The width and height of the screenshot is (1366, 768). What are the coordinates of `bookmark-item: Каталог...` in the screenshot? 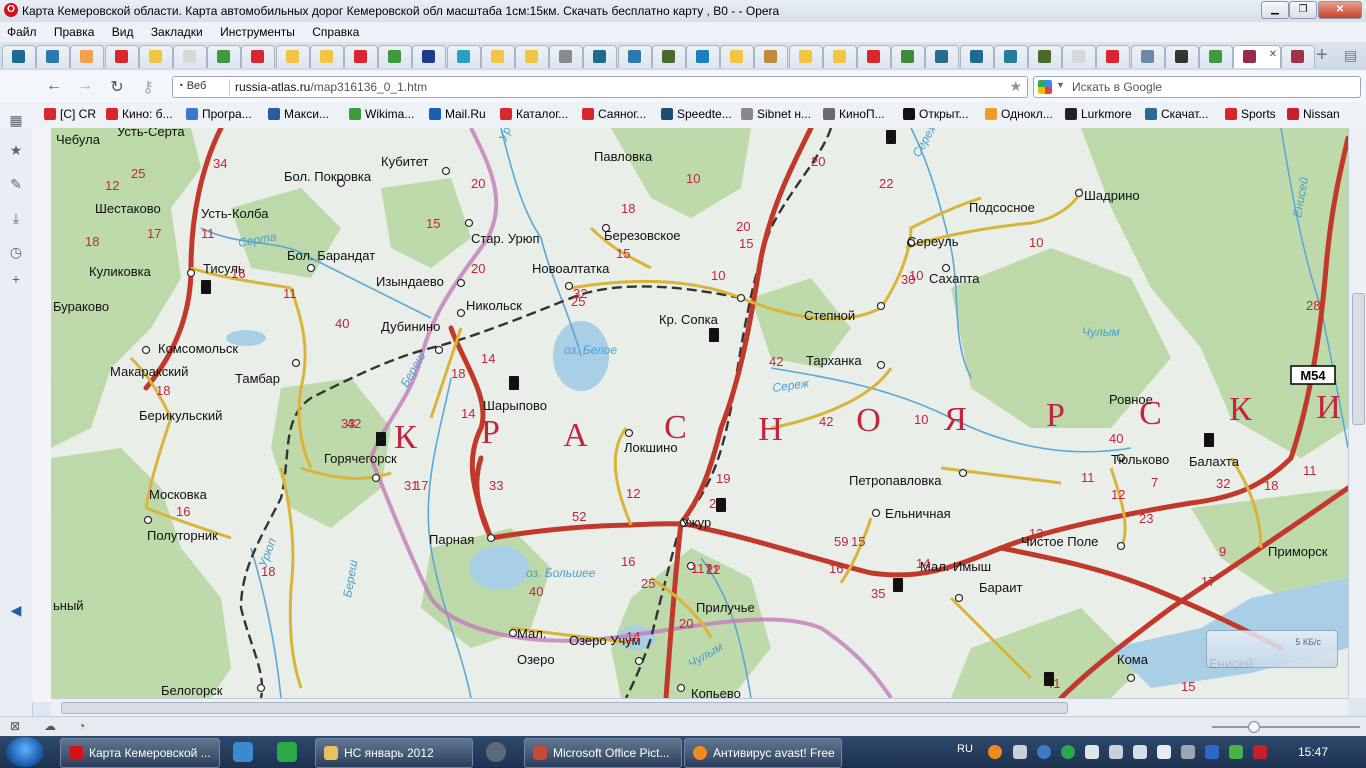 It's located at (537, 114).